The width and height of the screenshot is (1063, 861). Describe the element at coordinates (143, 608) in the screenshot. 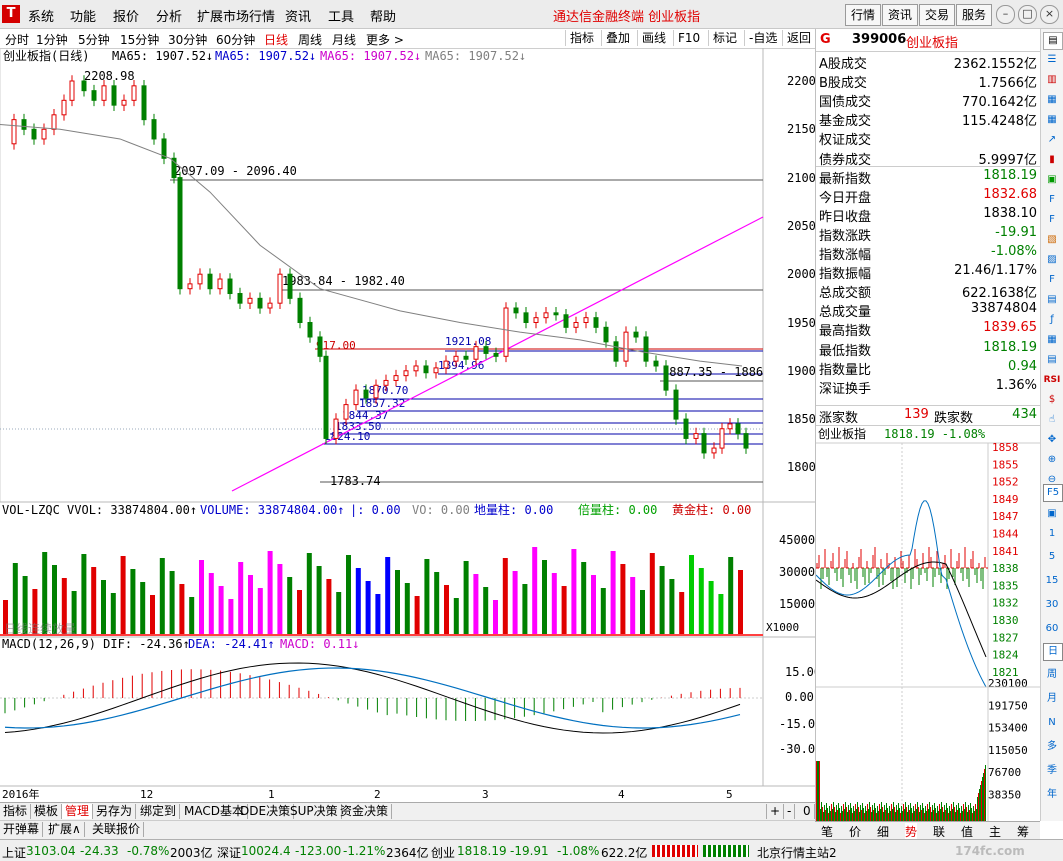

I see `volume-bar` at that location.